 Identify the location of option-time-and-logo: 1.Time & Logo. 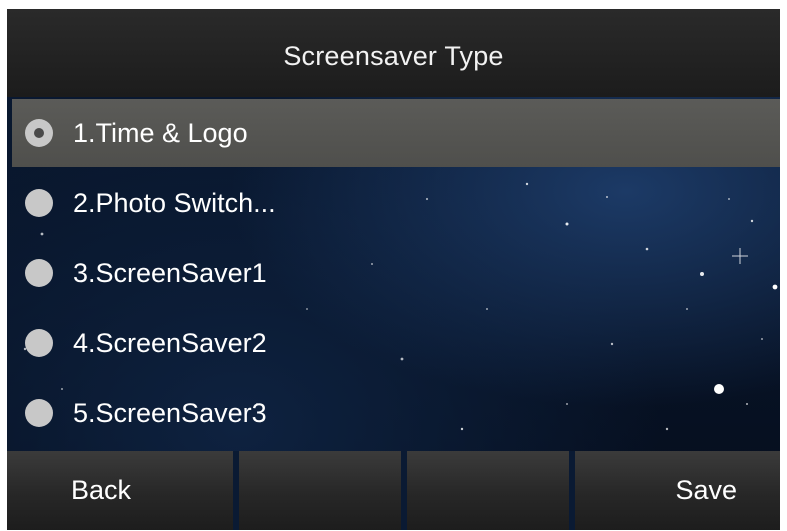
(396, 133).